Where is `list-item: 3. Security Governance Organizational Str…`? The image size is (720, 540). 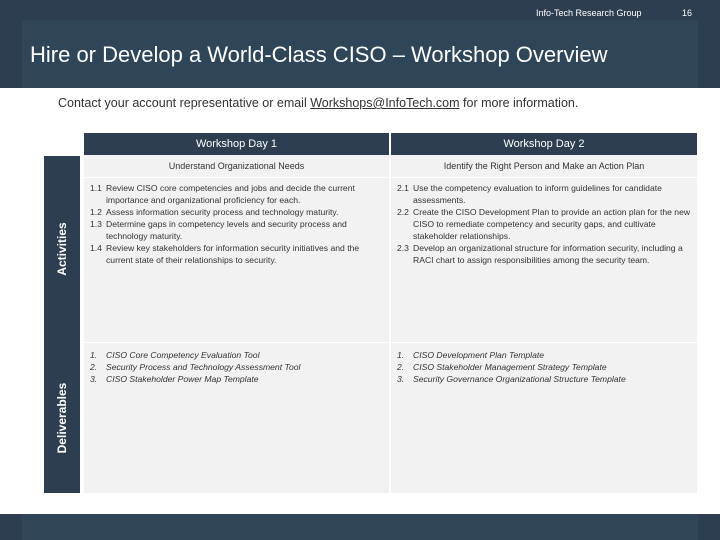 list-item: 3. Security Governance Organizational Str… is located at coordinates (511, 379).